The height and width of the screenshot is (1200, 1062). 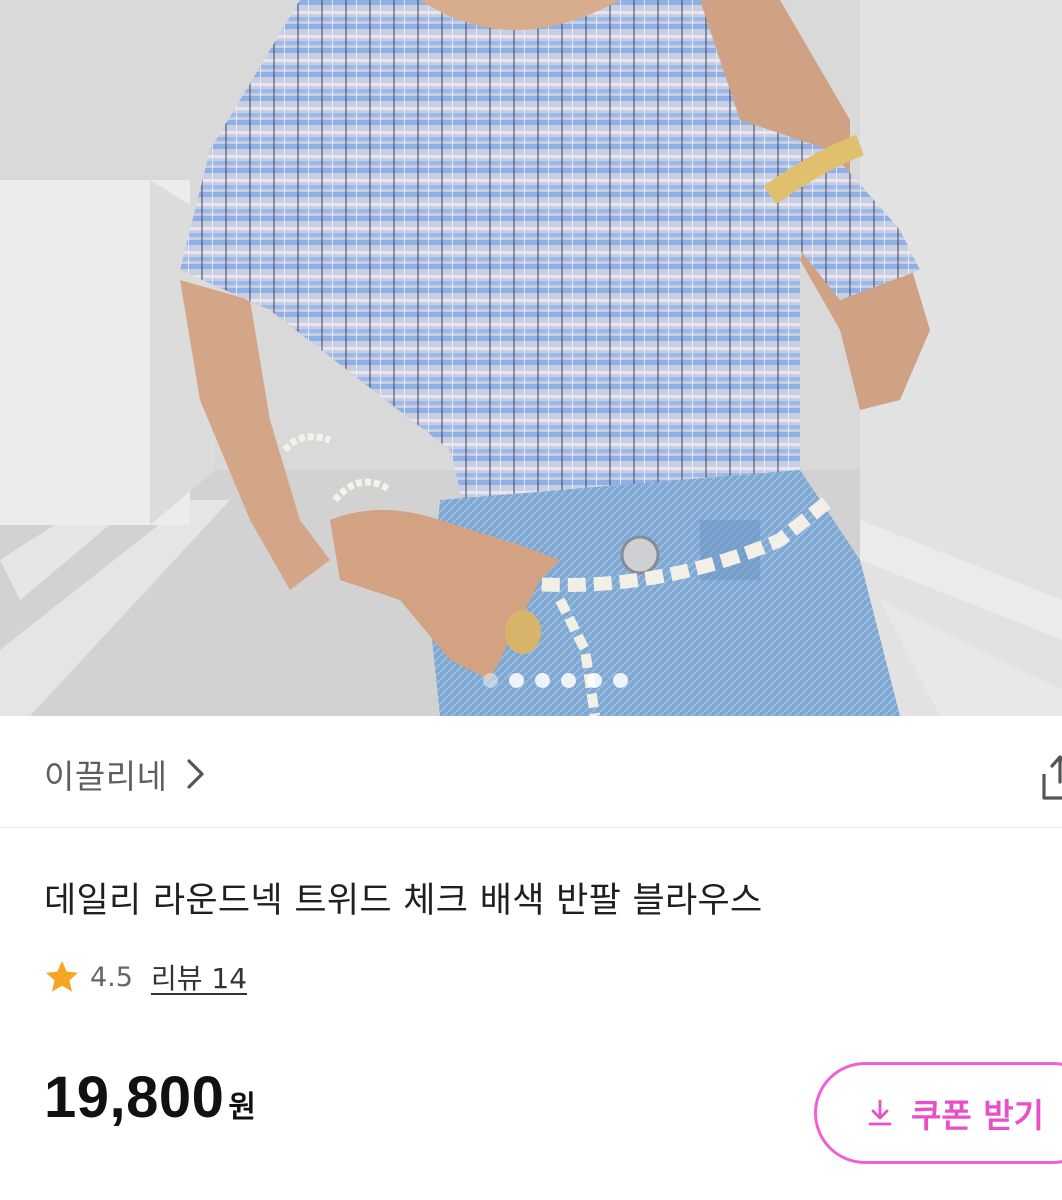 I want to click on price-value: 19,800, so click(x=134, y=1097).